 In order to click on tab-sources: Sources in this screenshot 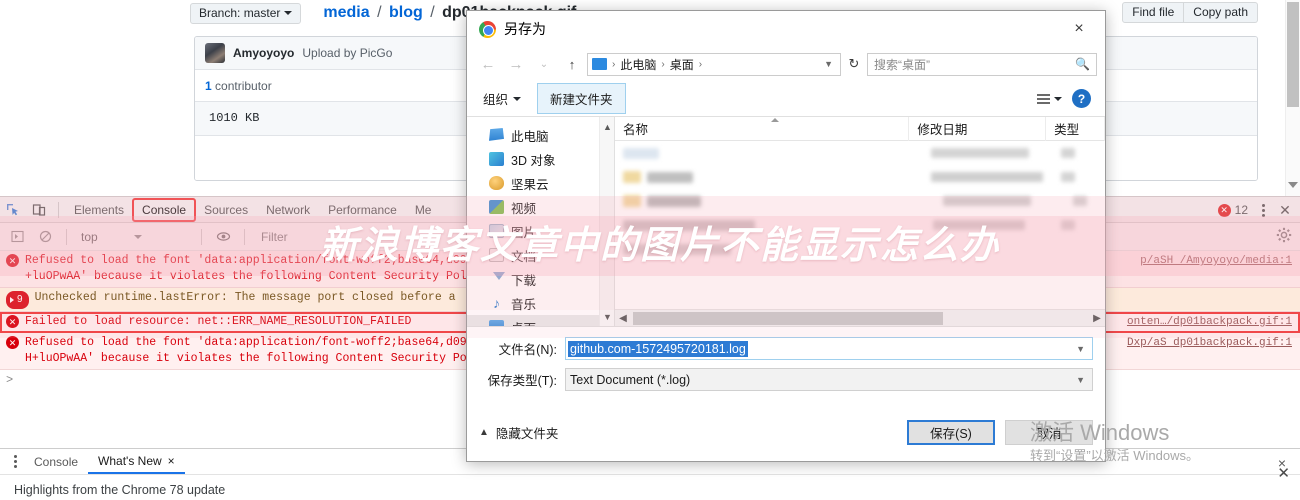, I will do `click(226, 210)`.